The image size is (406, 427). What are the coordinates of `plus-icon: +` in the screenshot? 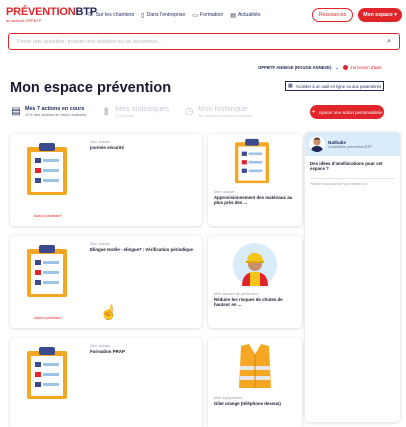 It's located at (313, 112).